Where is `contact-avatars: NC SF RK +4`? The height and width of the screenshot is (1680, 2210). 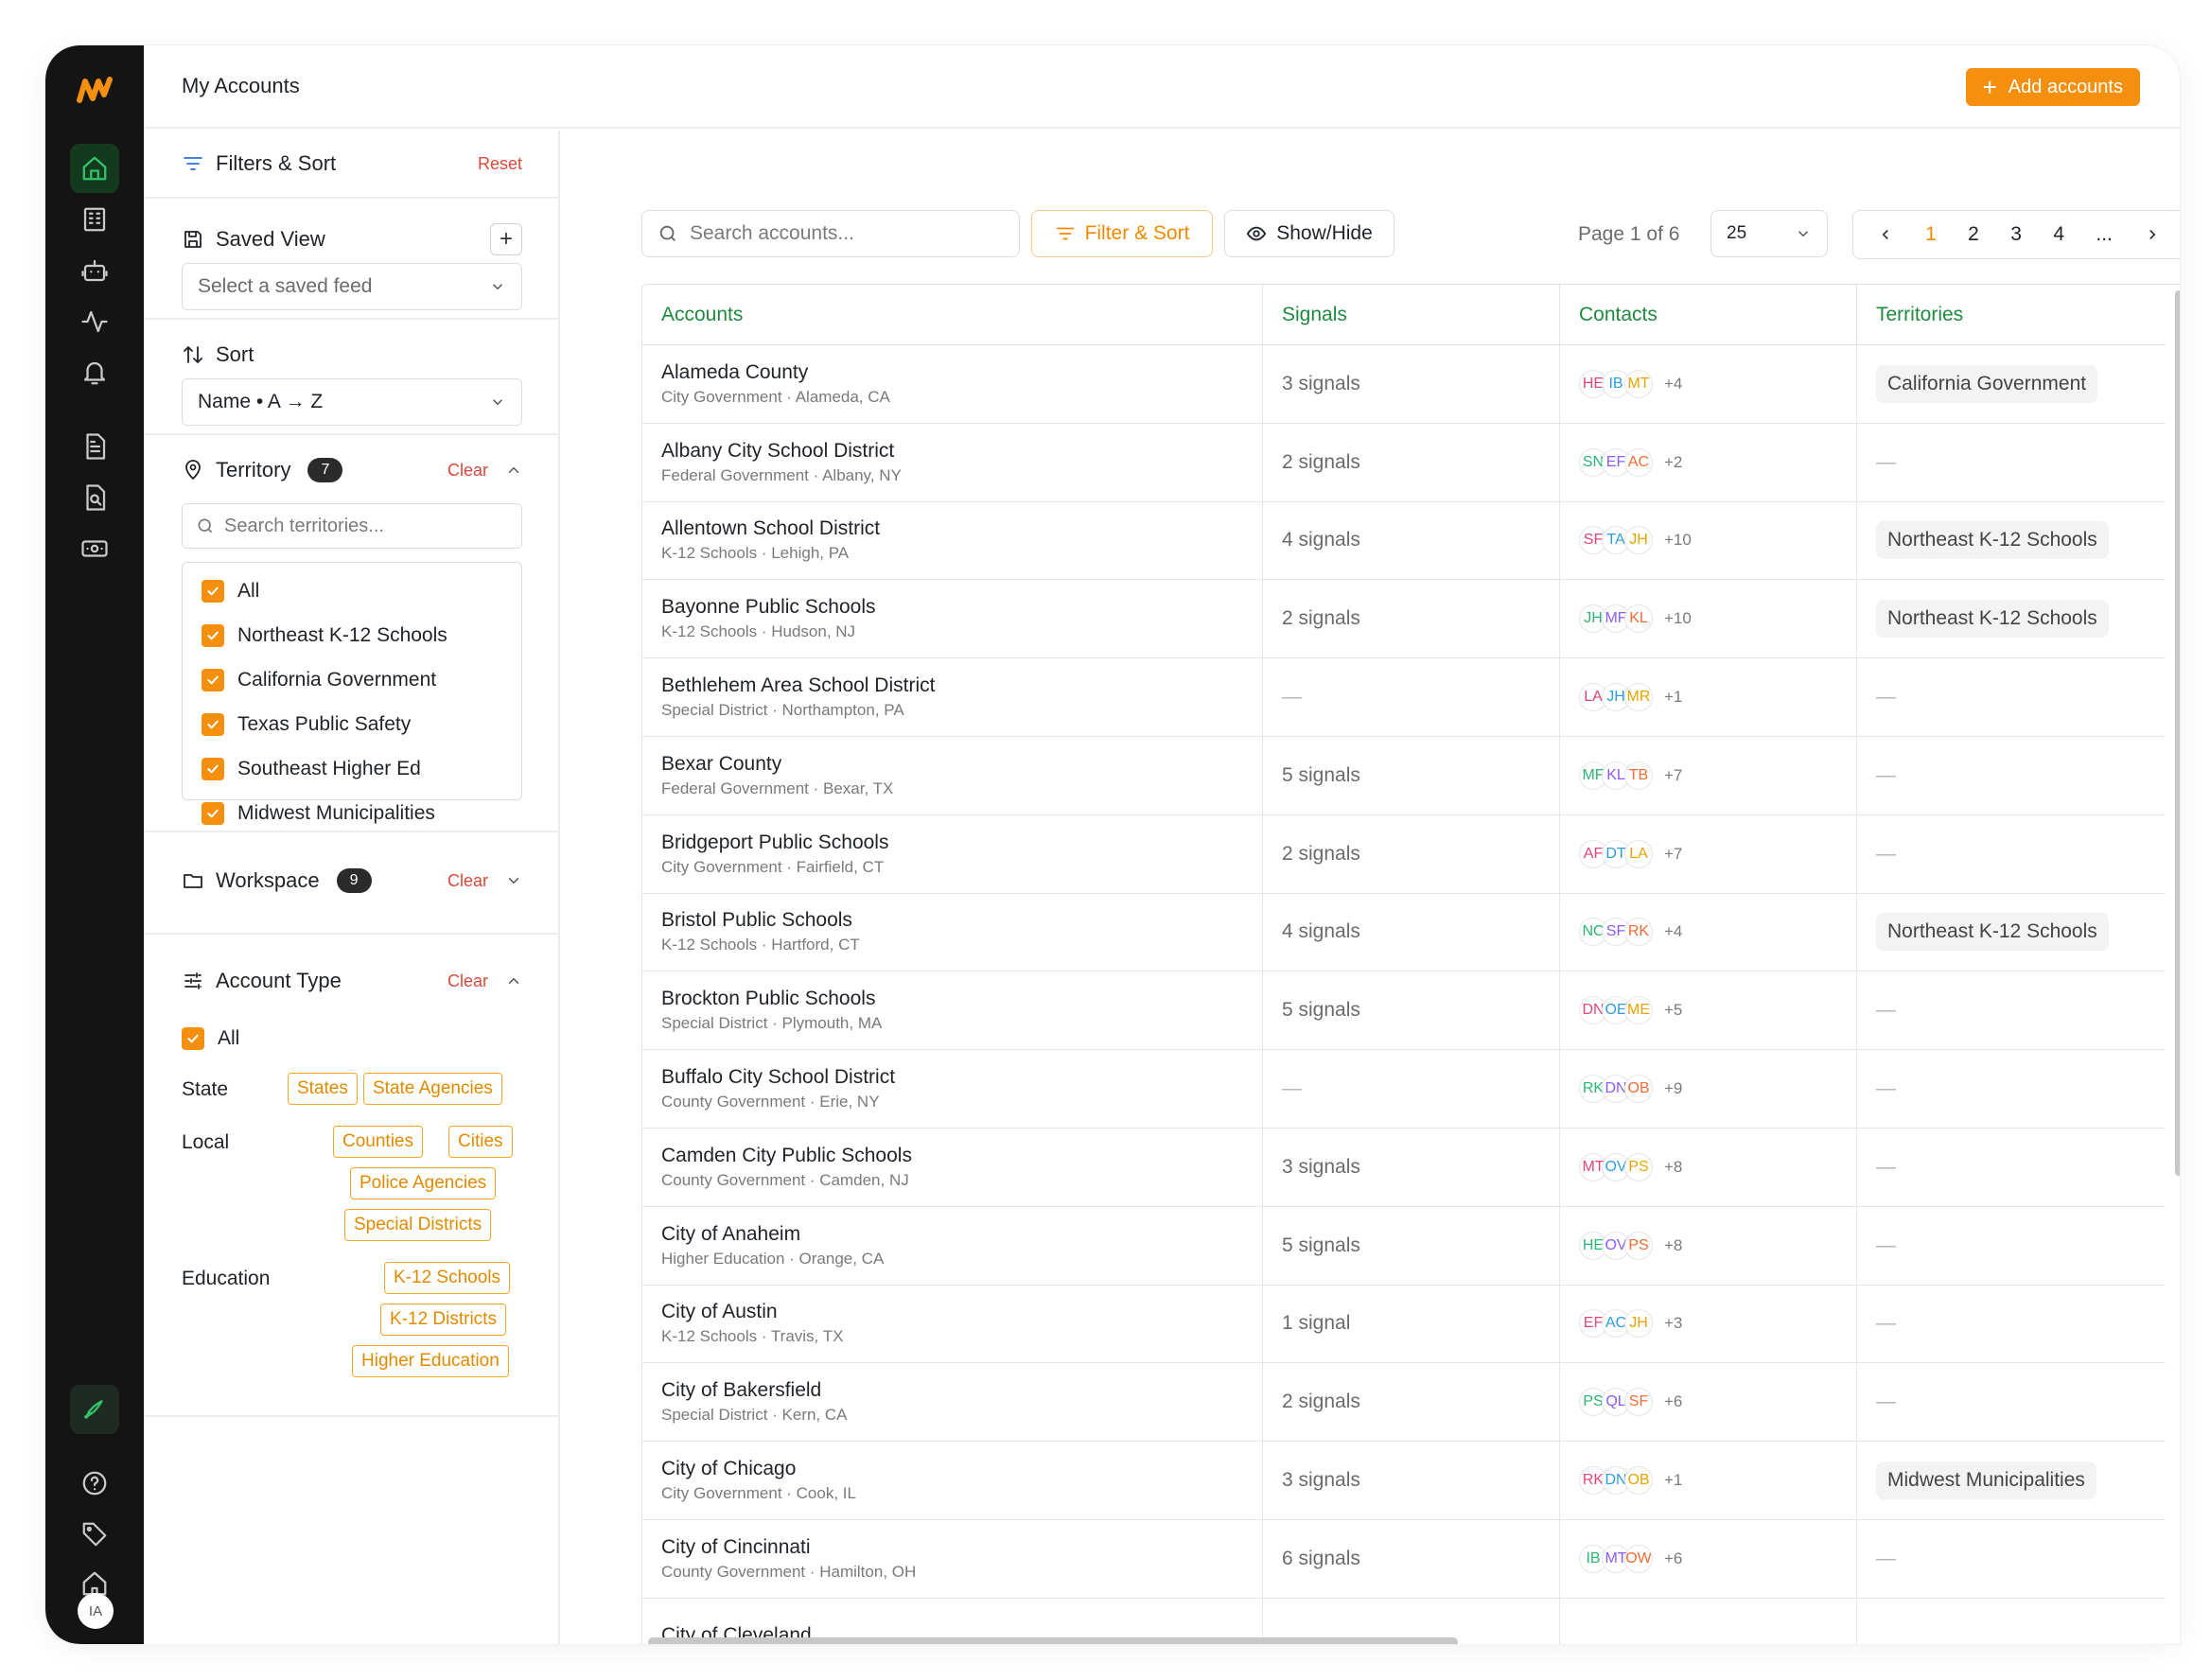
contact-avatars: NC SF RK +4 is located at coordinates (1630, 932).